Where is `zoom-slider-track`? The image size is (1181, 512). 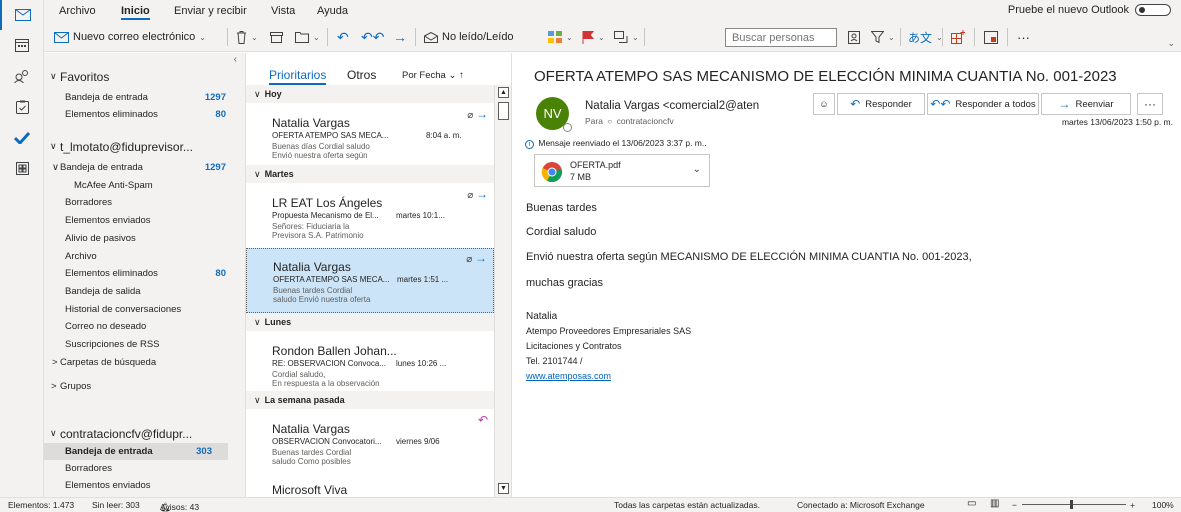 zoom-slider-track is located at coordinates (1074, 504).